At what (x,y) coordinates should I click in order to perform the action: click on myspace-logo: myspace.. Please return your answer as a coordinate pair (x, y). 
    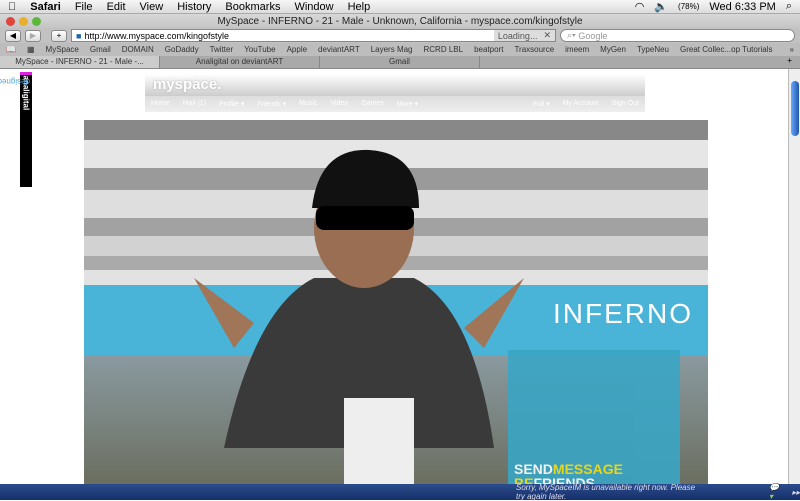
    Looking at the image, I should click on (395, 85).